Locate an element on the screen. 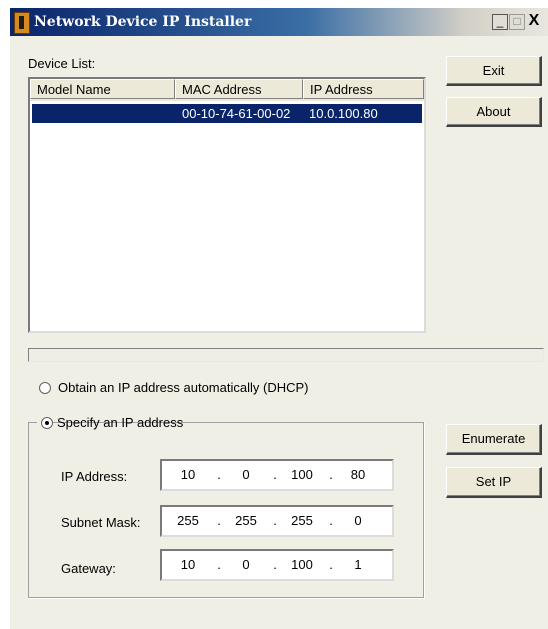  row-mac-address: 00-10-74-61-00-02 is located at coordinates (236, 113).